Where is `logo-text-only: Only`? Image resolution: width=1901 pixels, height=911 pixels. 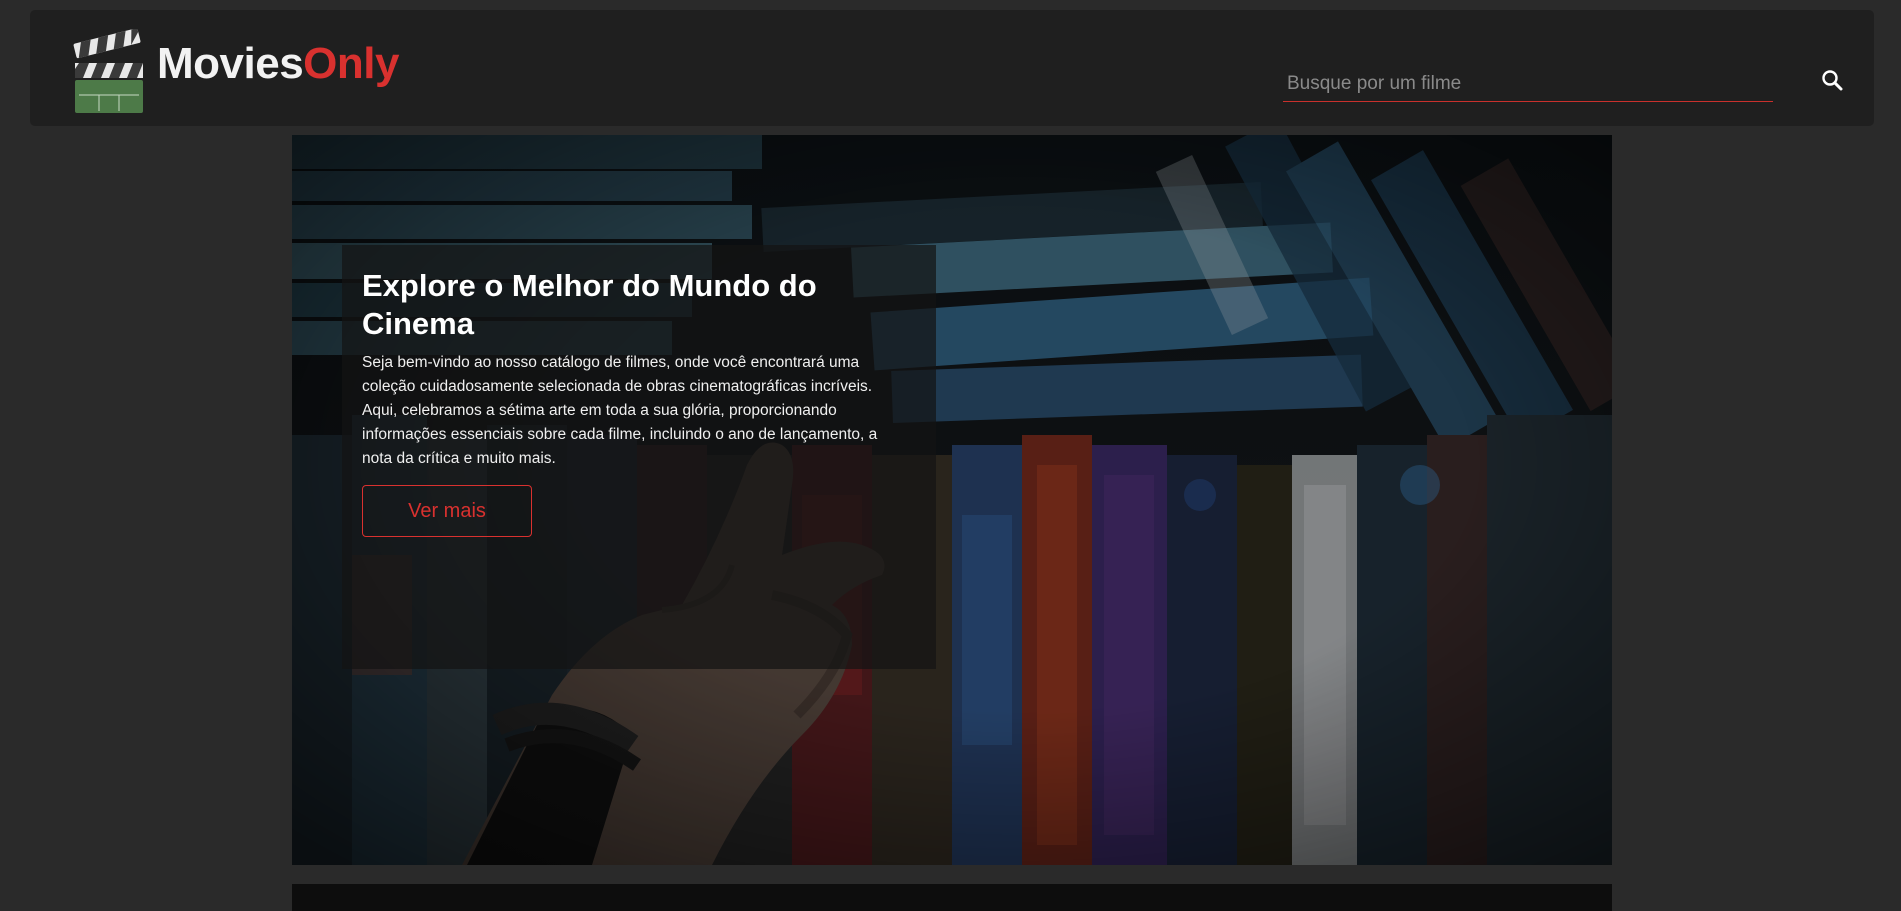 logo-text-only: Only is located at coordinates (351, 63).